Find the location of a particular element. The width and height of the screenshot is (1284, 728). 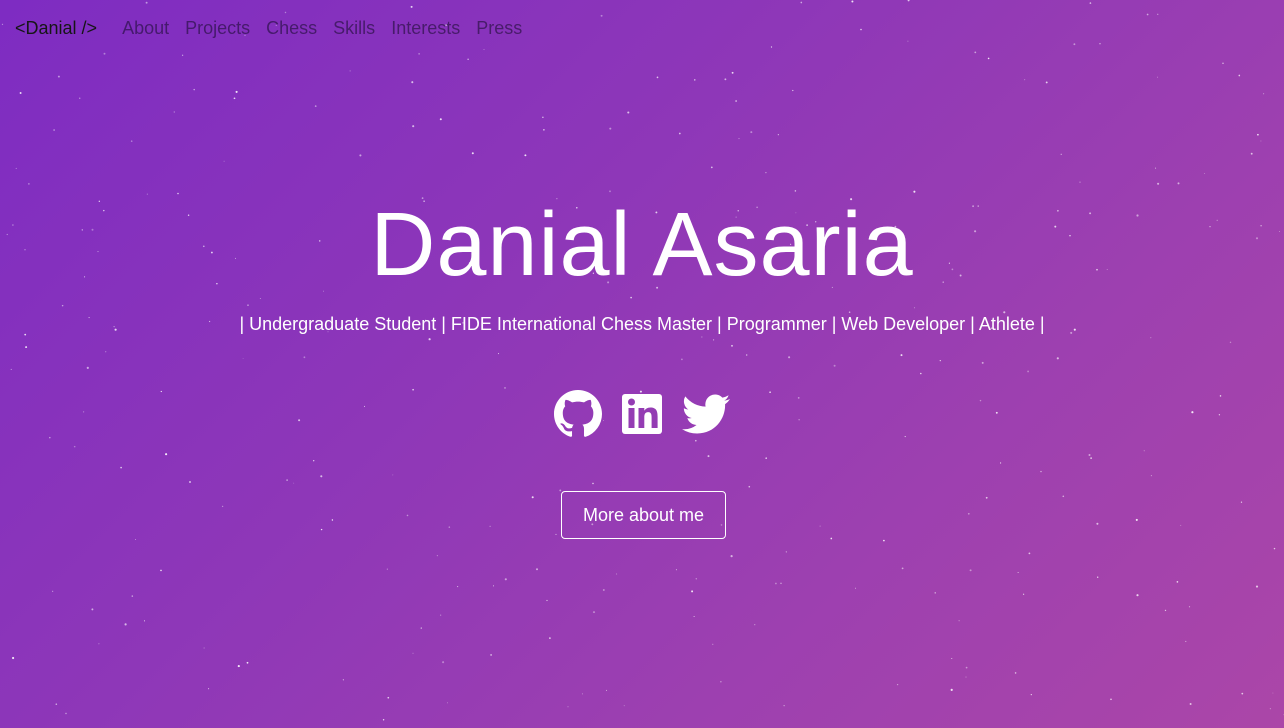

nav-link-projects: Projects is located at coordinates (217, 28).